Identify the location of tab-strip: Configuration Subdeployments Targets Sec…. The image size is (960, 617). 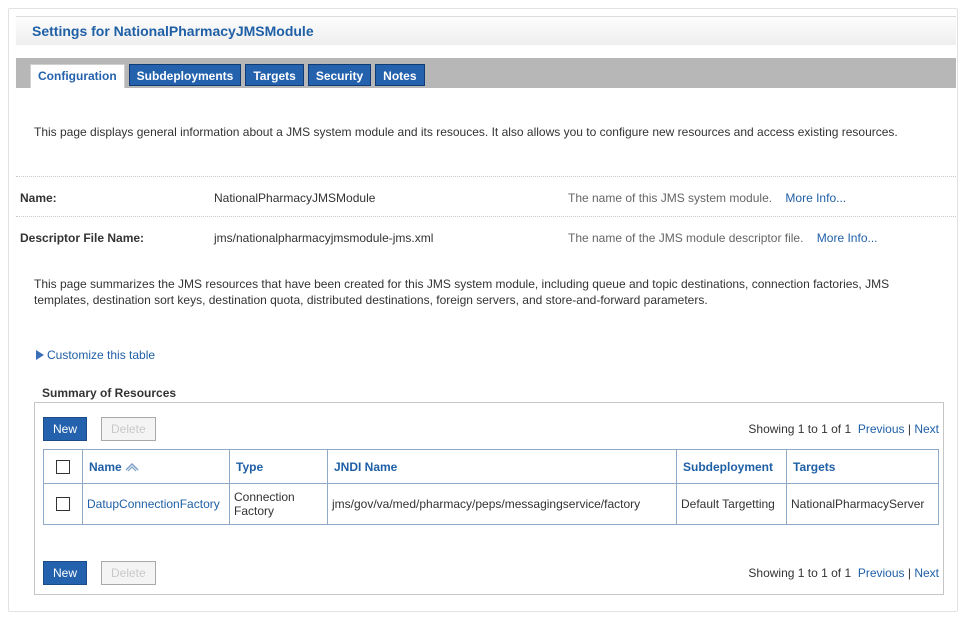
(486, 74).